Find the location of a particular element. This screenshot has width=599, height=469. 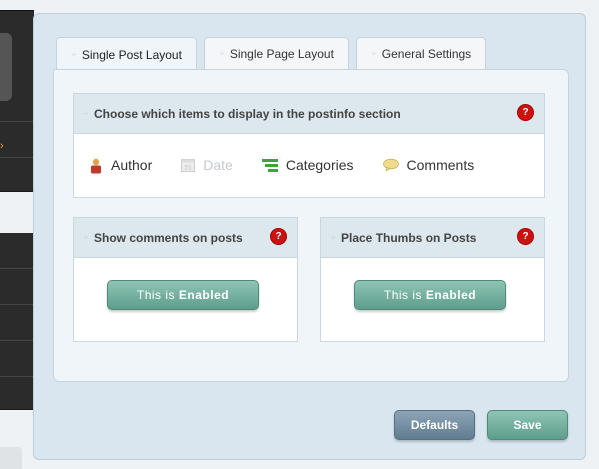

thumbs-setting-title: Place Thumbs on Posts is located at coordinates (409, 237).